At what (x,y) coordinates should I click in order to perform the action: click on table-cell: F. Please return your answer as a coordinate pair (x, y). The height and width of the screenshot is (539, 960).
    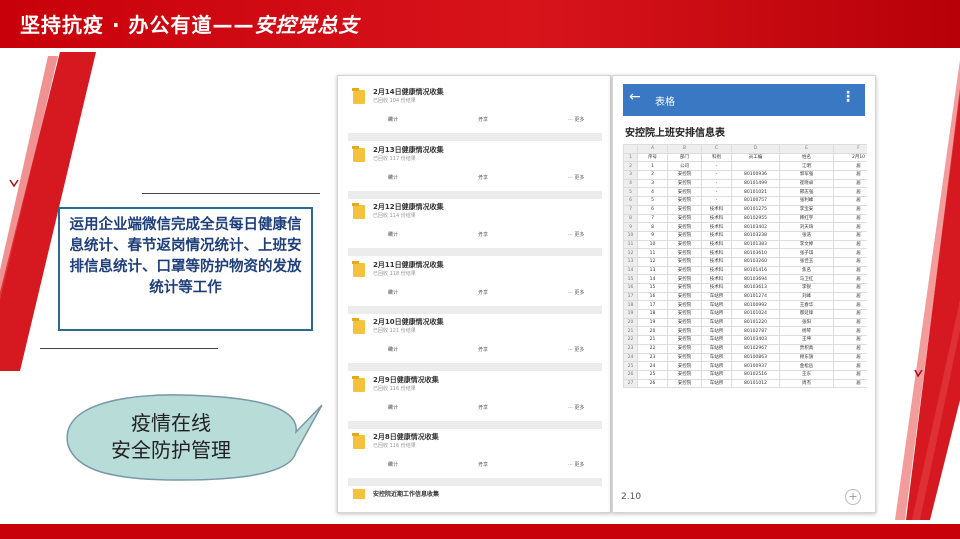
    Looking at the image, I should click on (850, 149).